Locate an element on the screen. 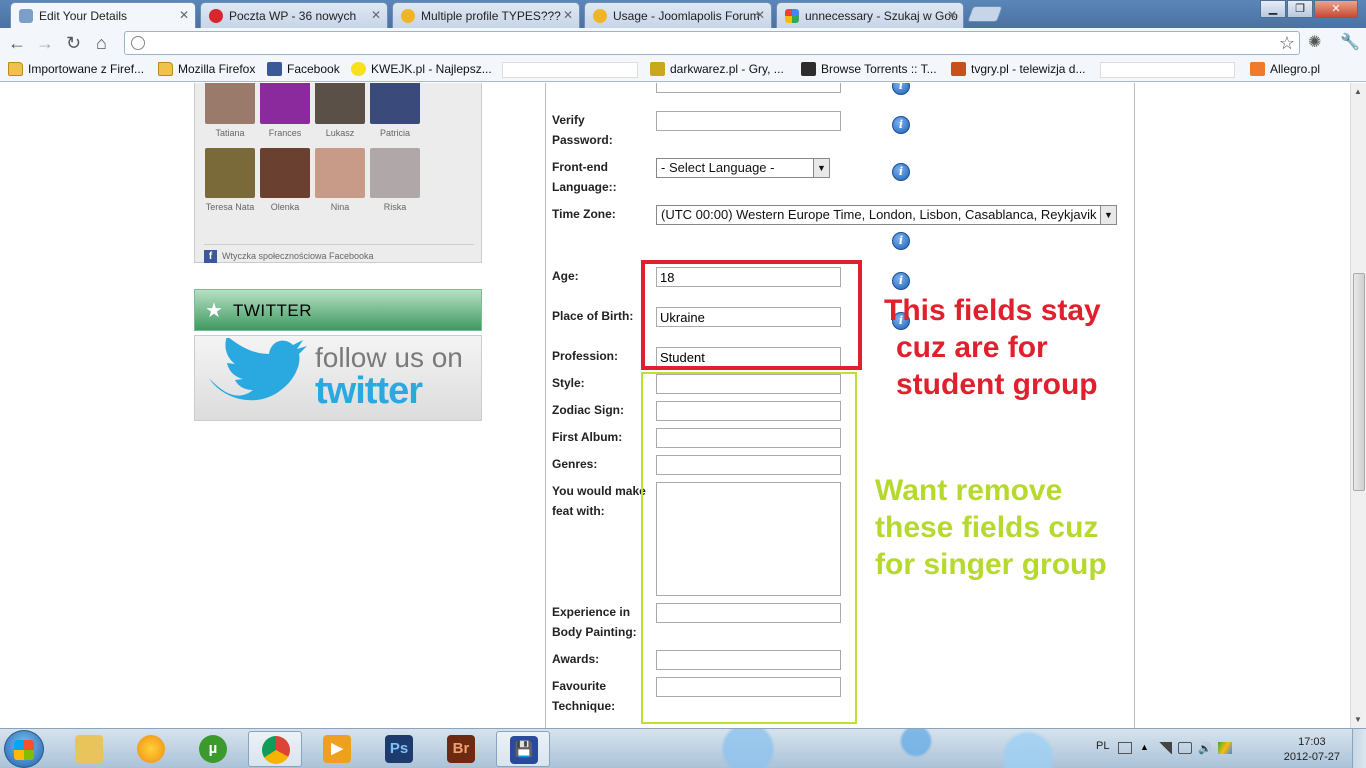 The height and width of the screenshot is (768, 1366). taskbar-media-player: ▶ is located at coordinates (337, 749).